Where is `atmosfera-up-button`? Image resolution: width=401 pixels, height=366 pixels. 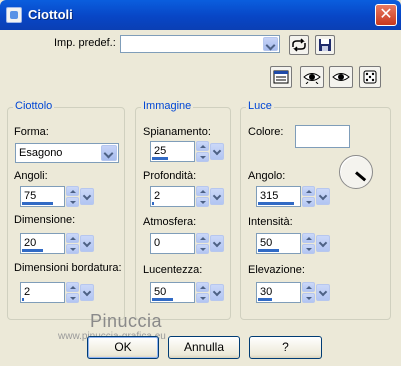
atmosfera-up-button is located at coordinates (202, 238).